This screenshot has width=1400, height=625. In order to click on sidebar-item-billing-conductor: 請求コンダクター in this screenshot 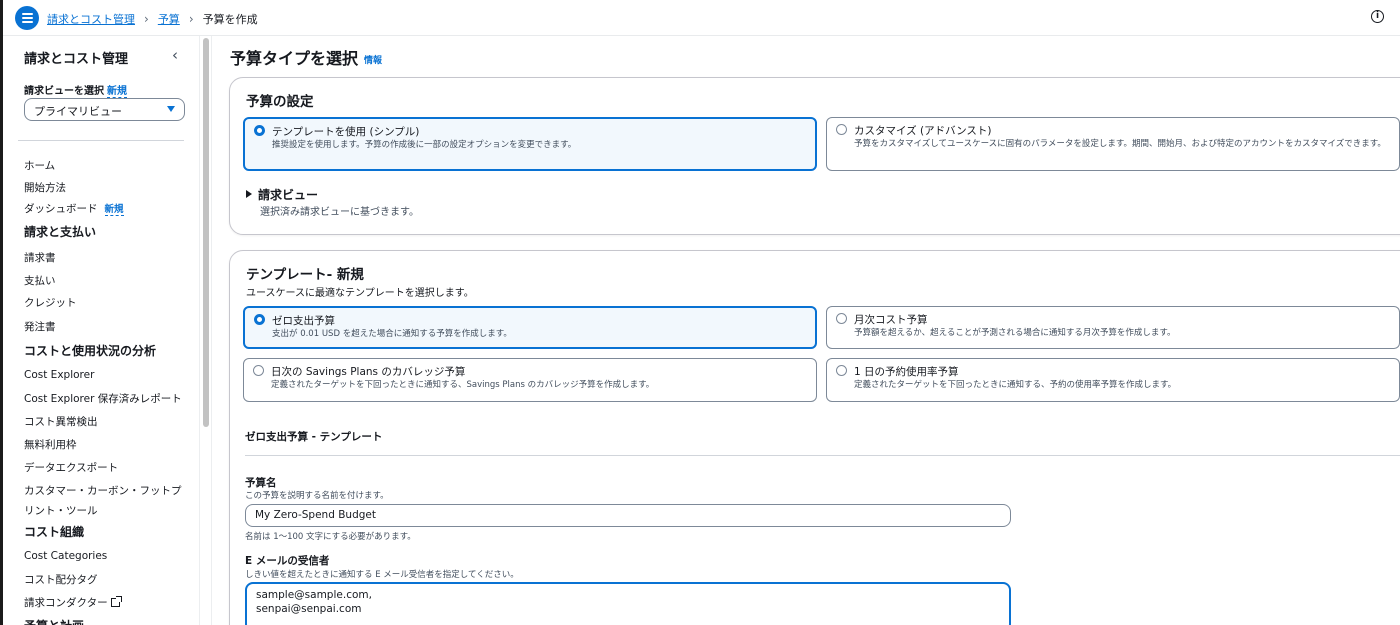, I will do `click(73, 602)`.